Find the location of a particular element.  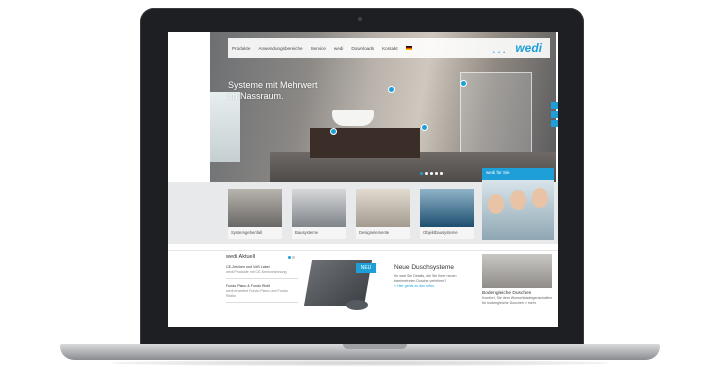

news-pager is located at coordinates (291, 257).